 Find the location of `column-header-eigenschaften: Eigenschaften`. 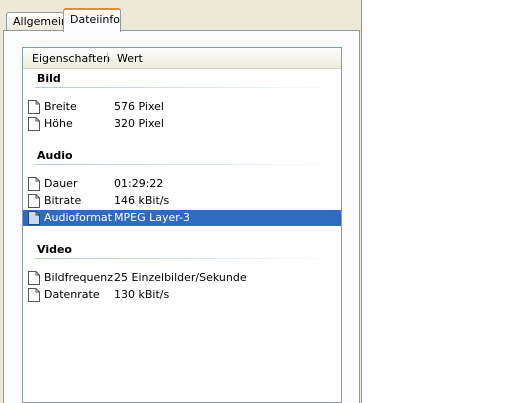

column-header-eigenschaften: Eigenschaften is located at coordinates (71, 58).